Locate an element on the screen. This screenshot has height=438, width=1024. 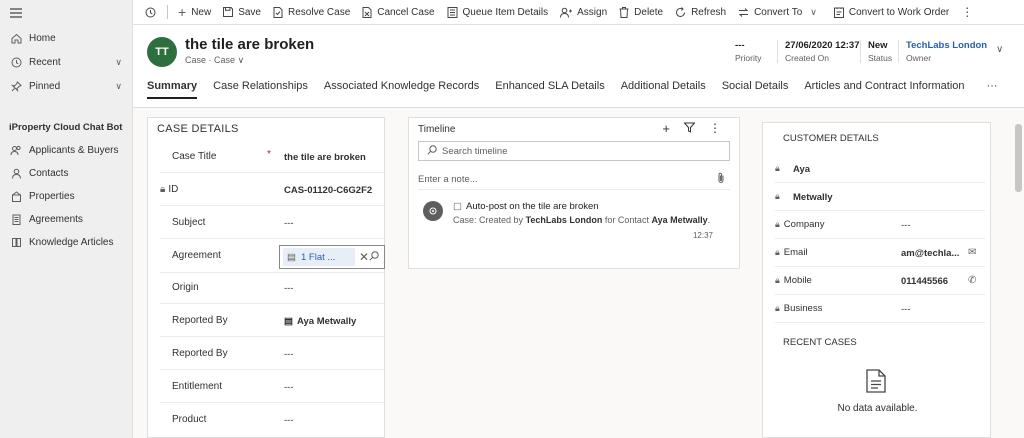
sidebar-item-knowledge: Knowledge Articles is located at coordinates (66, 242).